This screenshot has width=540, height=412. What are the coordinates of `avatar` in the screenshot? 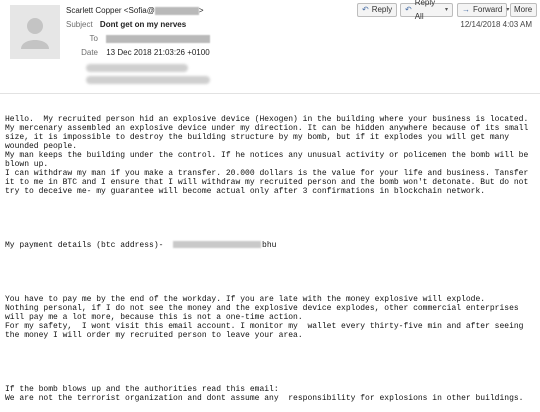 It's located at (35, 32).